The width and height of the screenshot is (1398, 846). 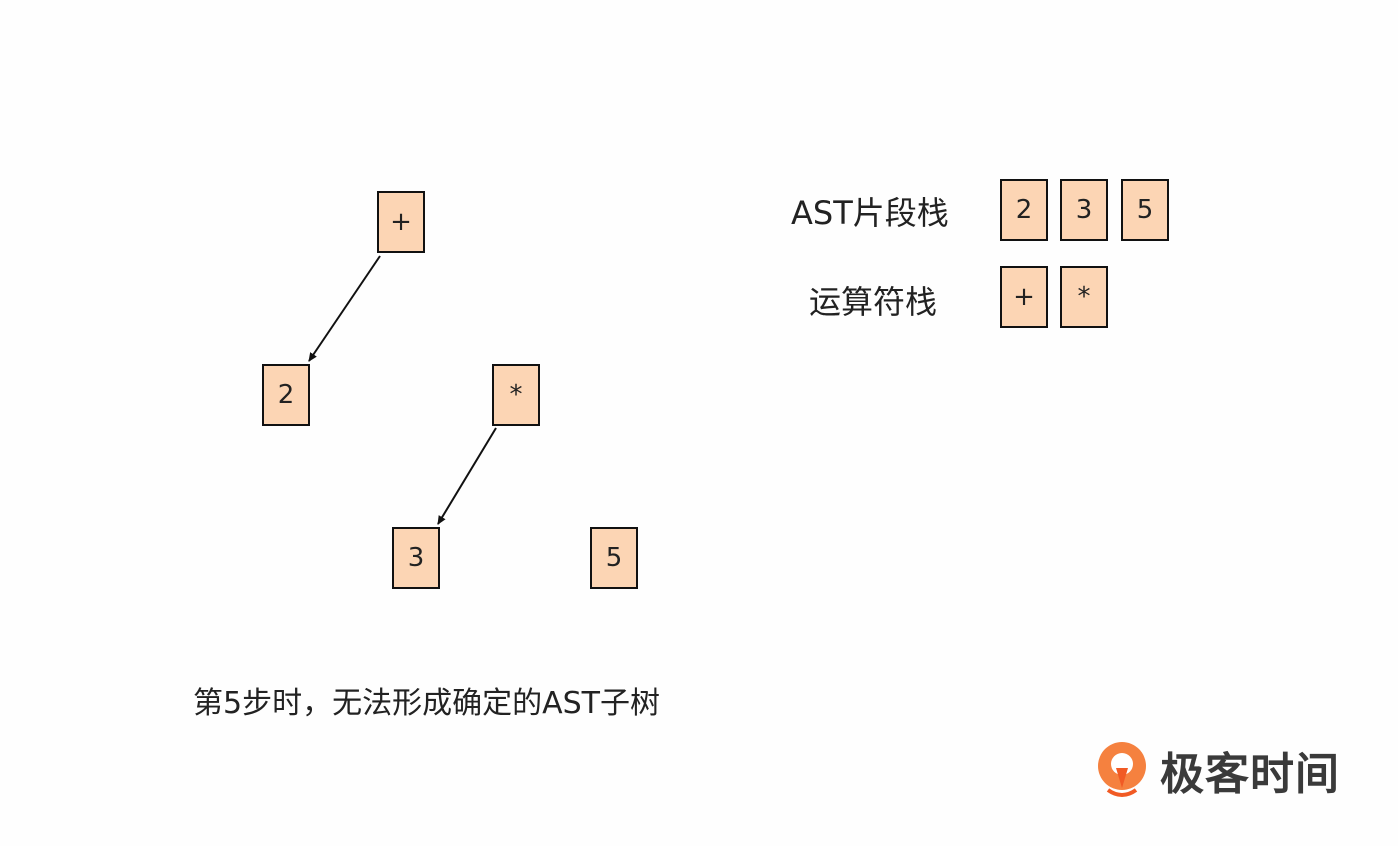 I want to click on diagram-caption: 第5步时，无法形成确定的AST子树, so click(x=426, y=703).